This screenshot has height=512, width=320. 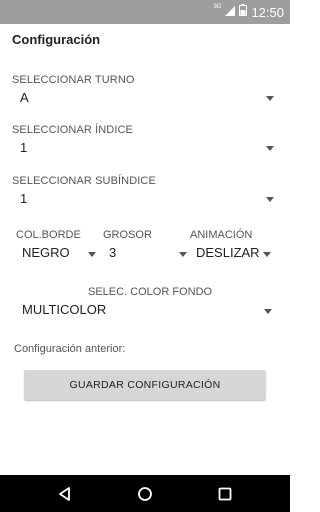 What do you see at coordinates (24, 147) in the screenshot?
I see `indice-value: 1` at bounding box center [24, 147].